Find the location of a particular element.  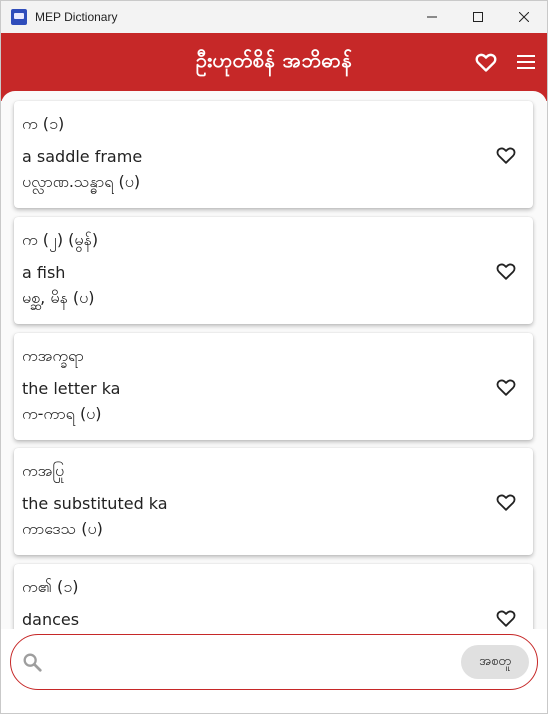

app-header: ဦးဟုတ်စိန် အဘိဓာန် is located at coordinates (274, 62).